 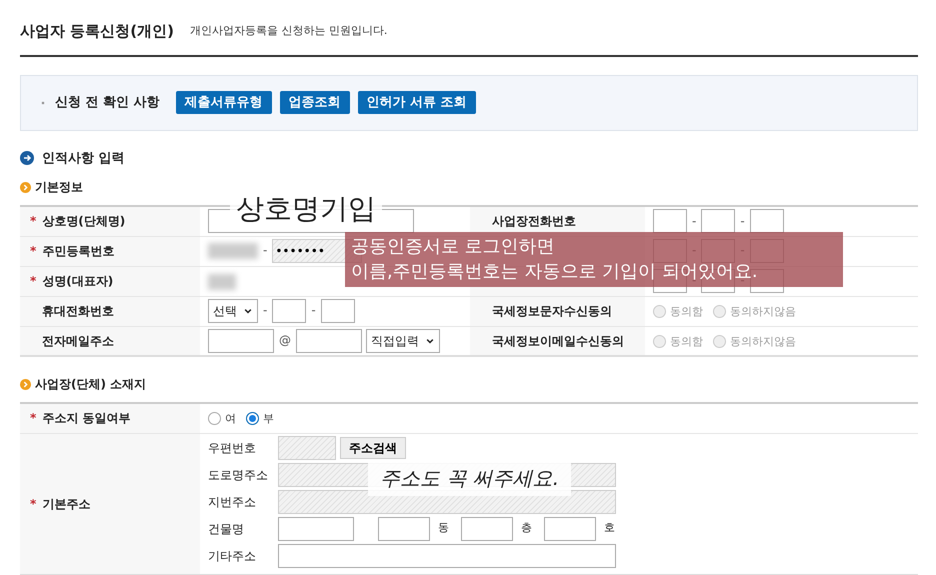 I want to click on field-label: 전자메일주소, so click(x=78, y=341).